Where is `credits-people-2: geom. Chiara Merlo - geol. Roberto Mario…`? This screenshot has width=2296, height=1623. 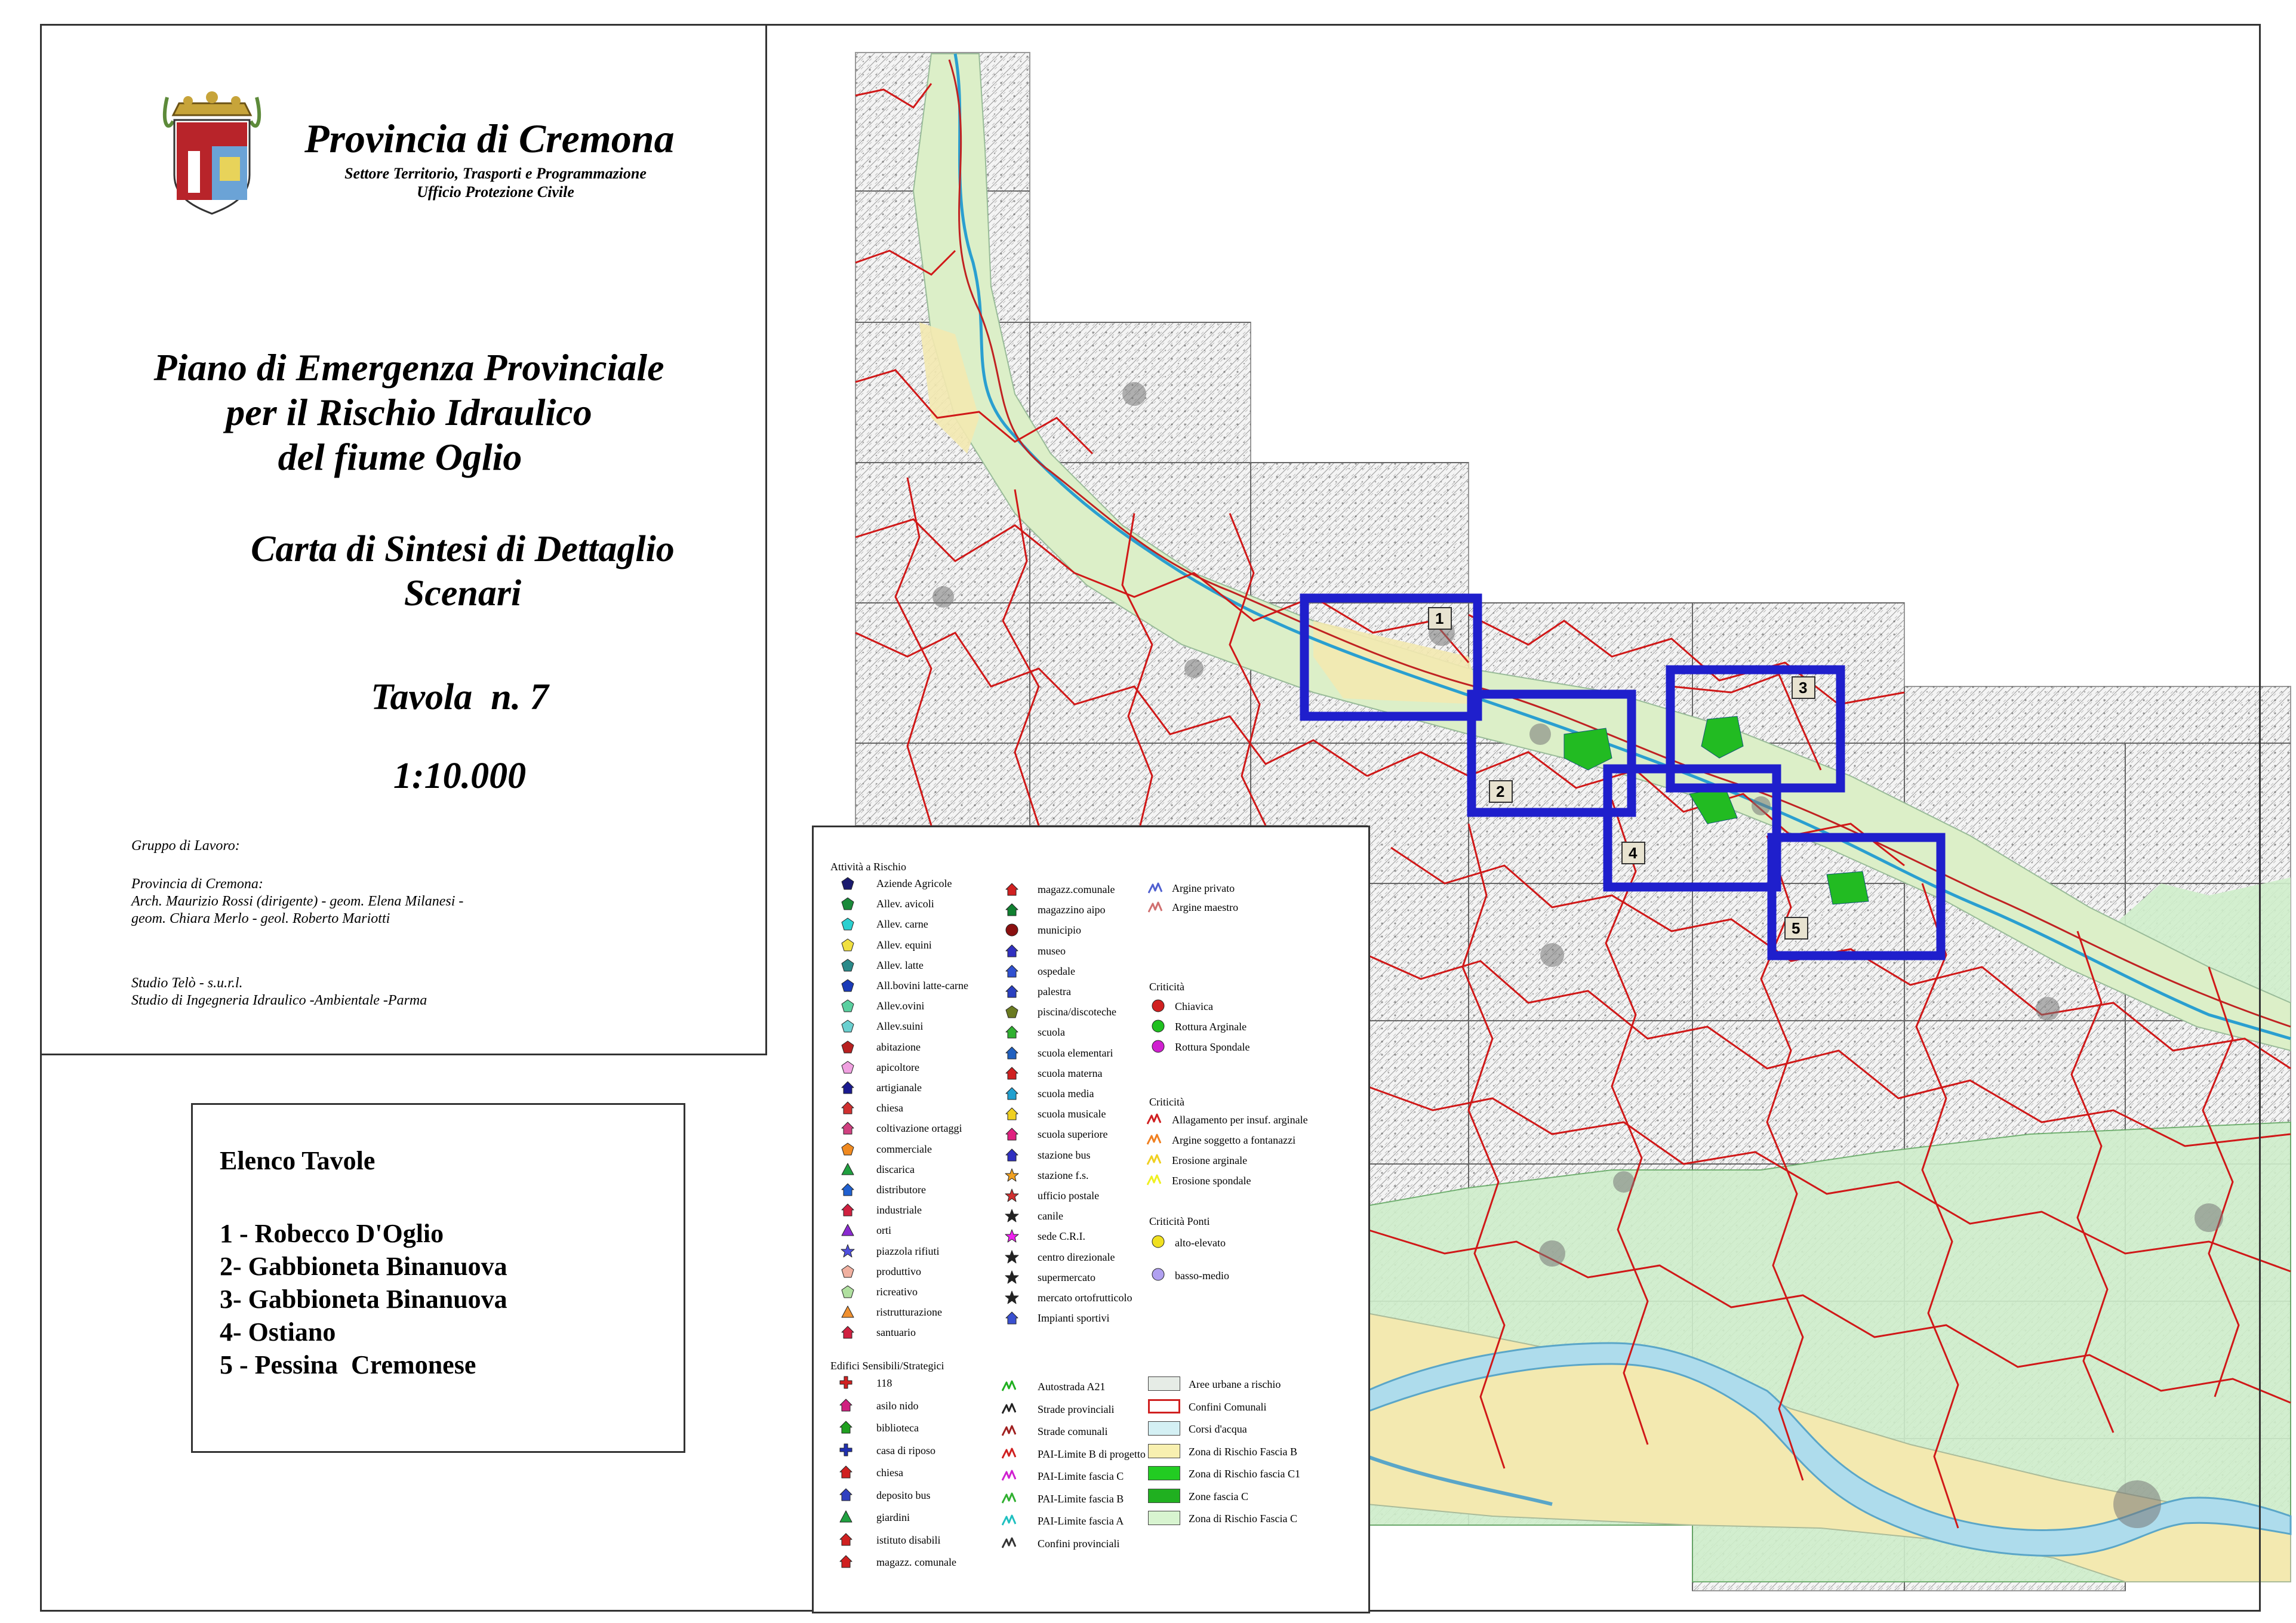 credits-people-2: geom. Chiara Merlo - geol. Roberto Mario… is located at coordinates (260, 918).